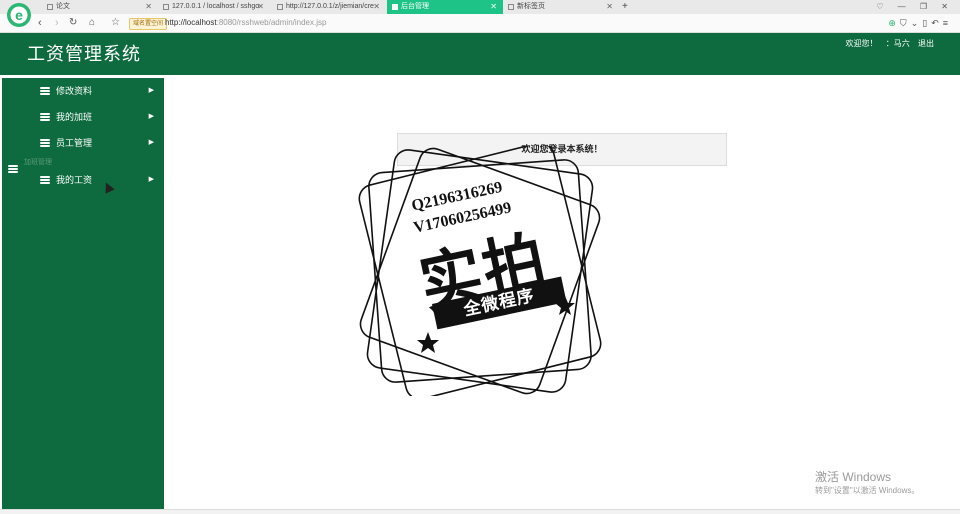 This screenshot has height=514, width=960. I want to click on stamp-watermark: Q2196316269 V17060256499 实拍 全微程序, so click(480, 271).